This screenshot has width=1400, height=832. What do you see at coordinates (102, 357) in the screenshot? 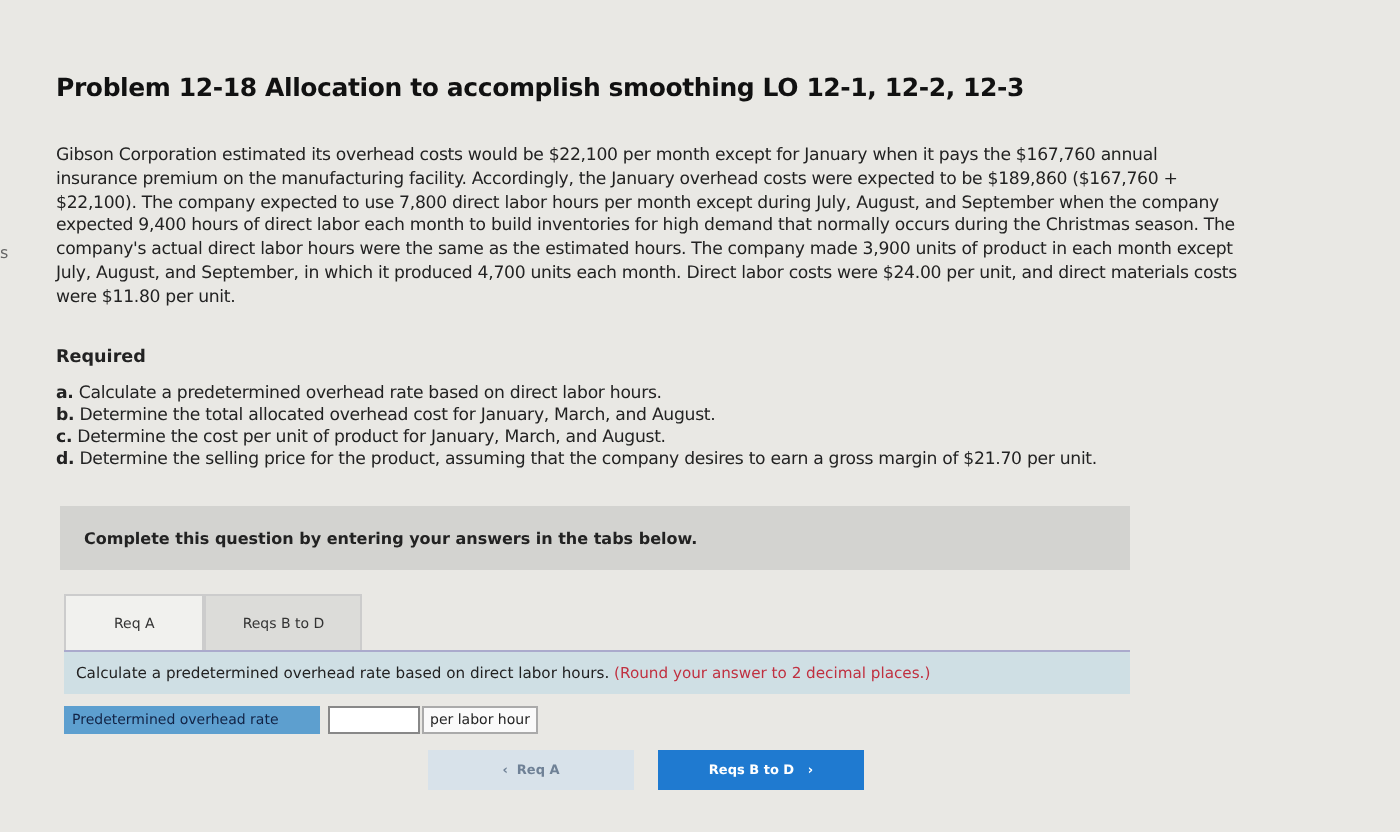
I see `required-heading: Required` at bounding box center [102, 357].